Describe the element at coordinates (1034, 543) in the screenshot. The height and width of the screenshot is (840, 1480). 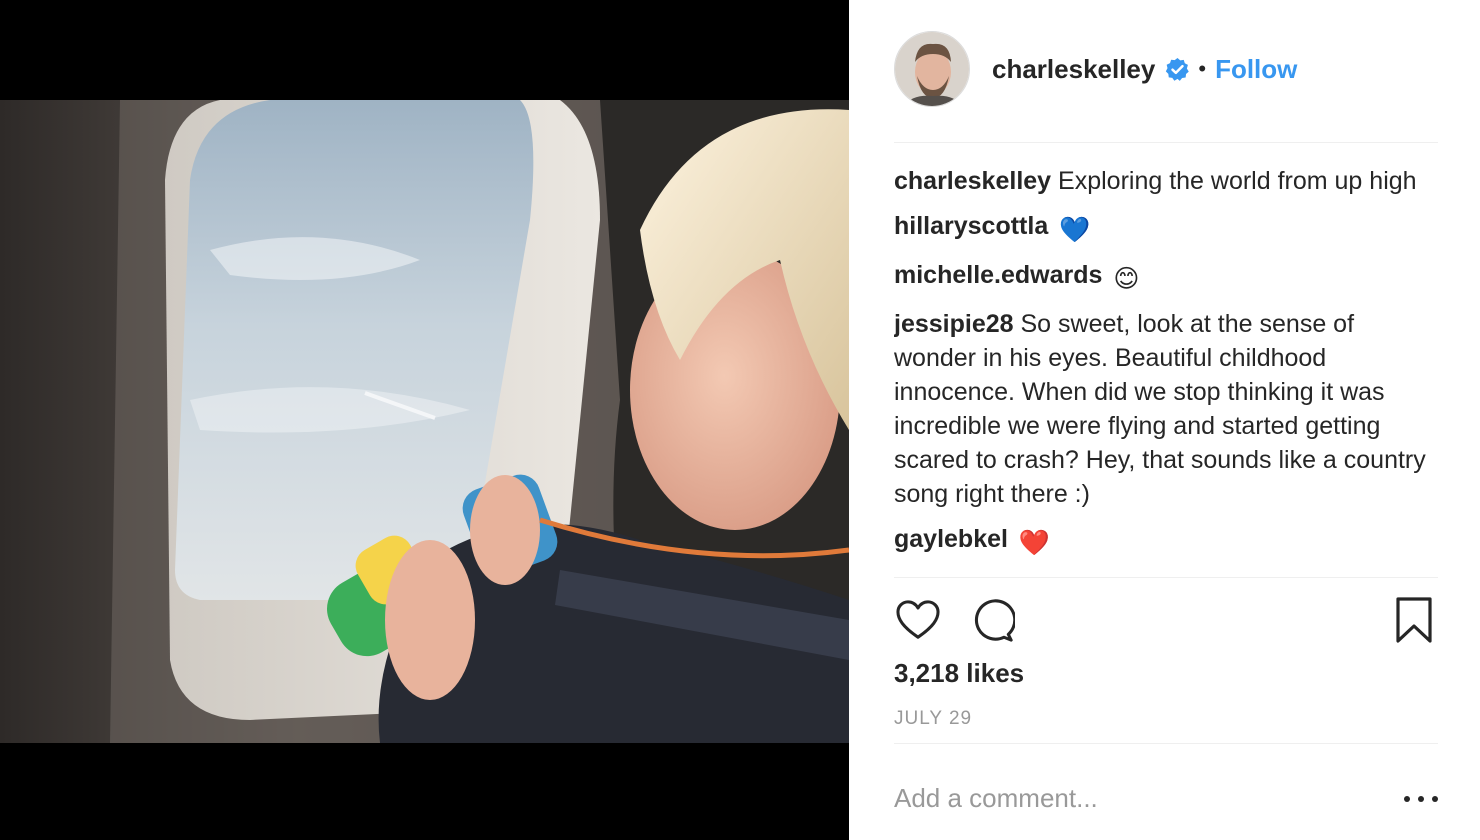
I see `red-heart-emoji: ❤️` at that location.